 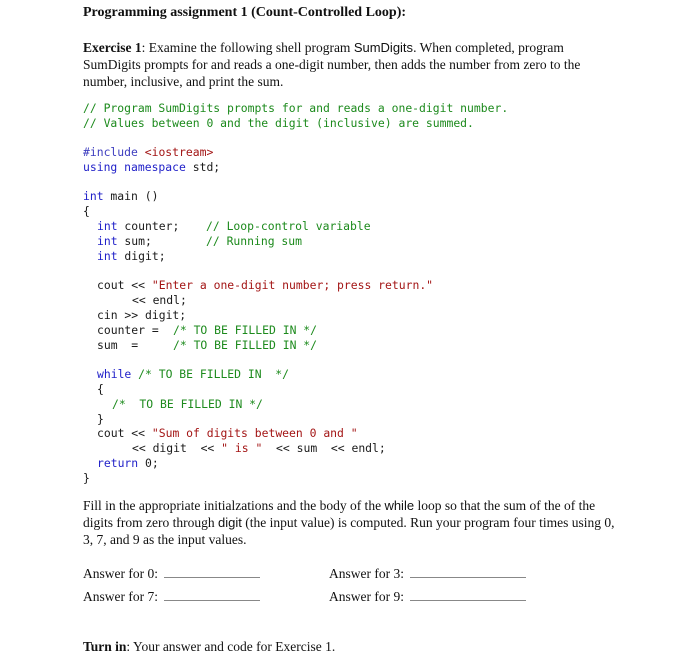 I want to click on code-using-line: using namespace std;, so click(x=151, y=167).